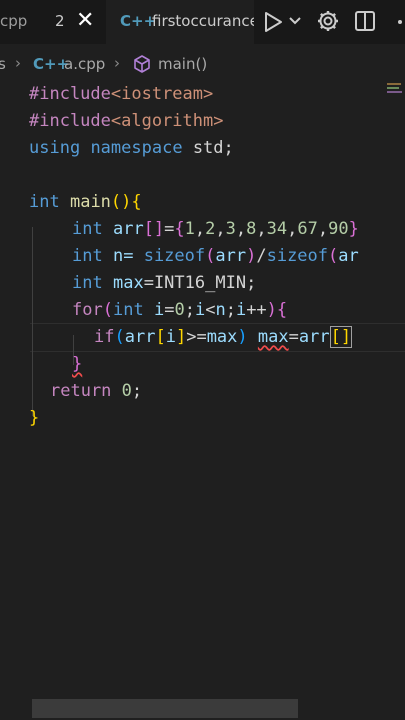 Image resolution: width=405 pixels, height=720 pixels. Describe the element at coordinates (32, 321) in the screenshot. I see `indent-guide` at that location.